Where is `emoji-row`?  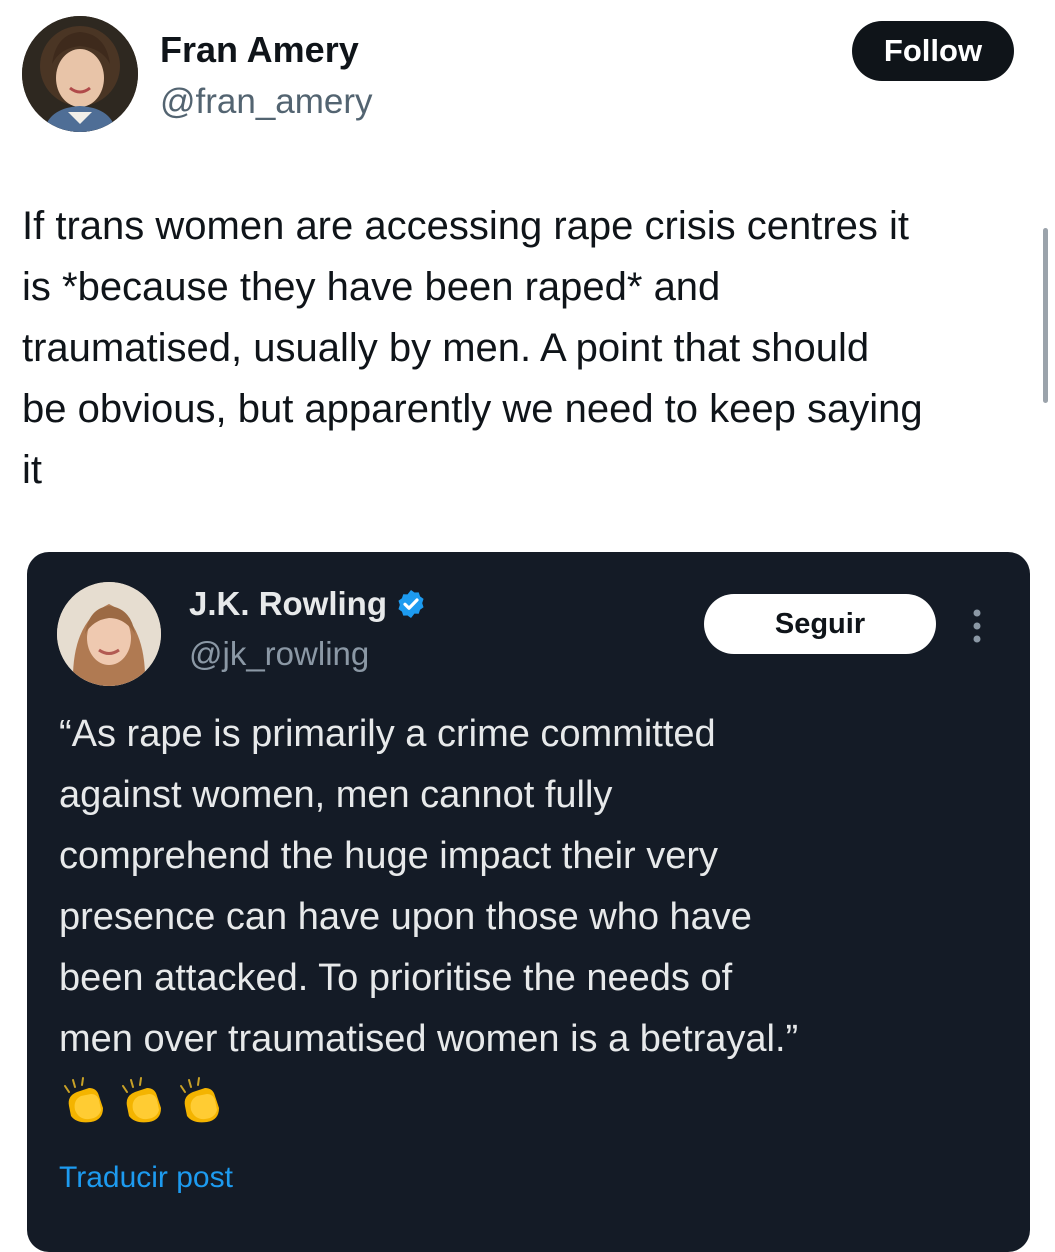
emoji-row is located at coordinates (143, 1102).